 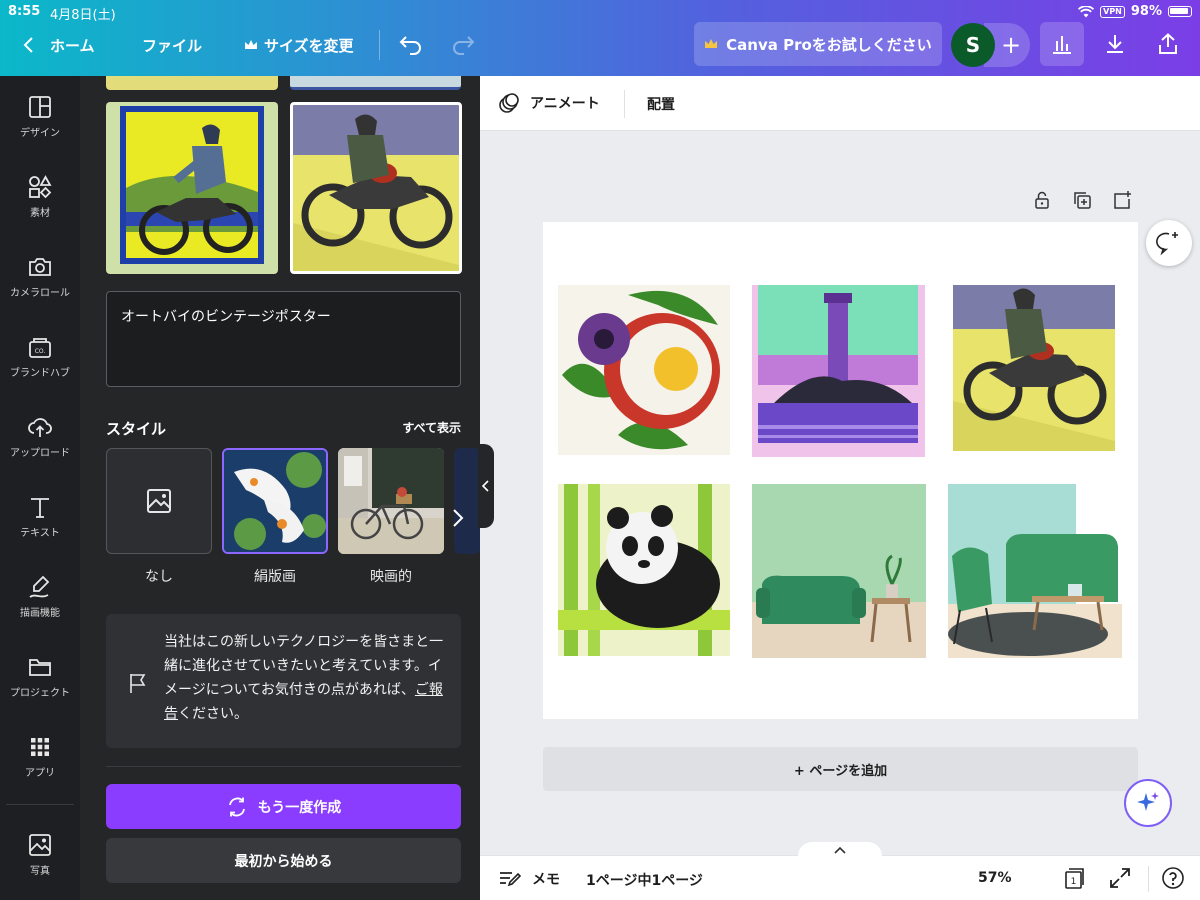 What do you see at coordinates (829, 44) in the screenshot?
I see `try-pro-label: Canva Proをお試しください` at bounding box center [829, 44].